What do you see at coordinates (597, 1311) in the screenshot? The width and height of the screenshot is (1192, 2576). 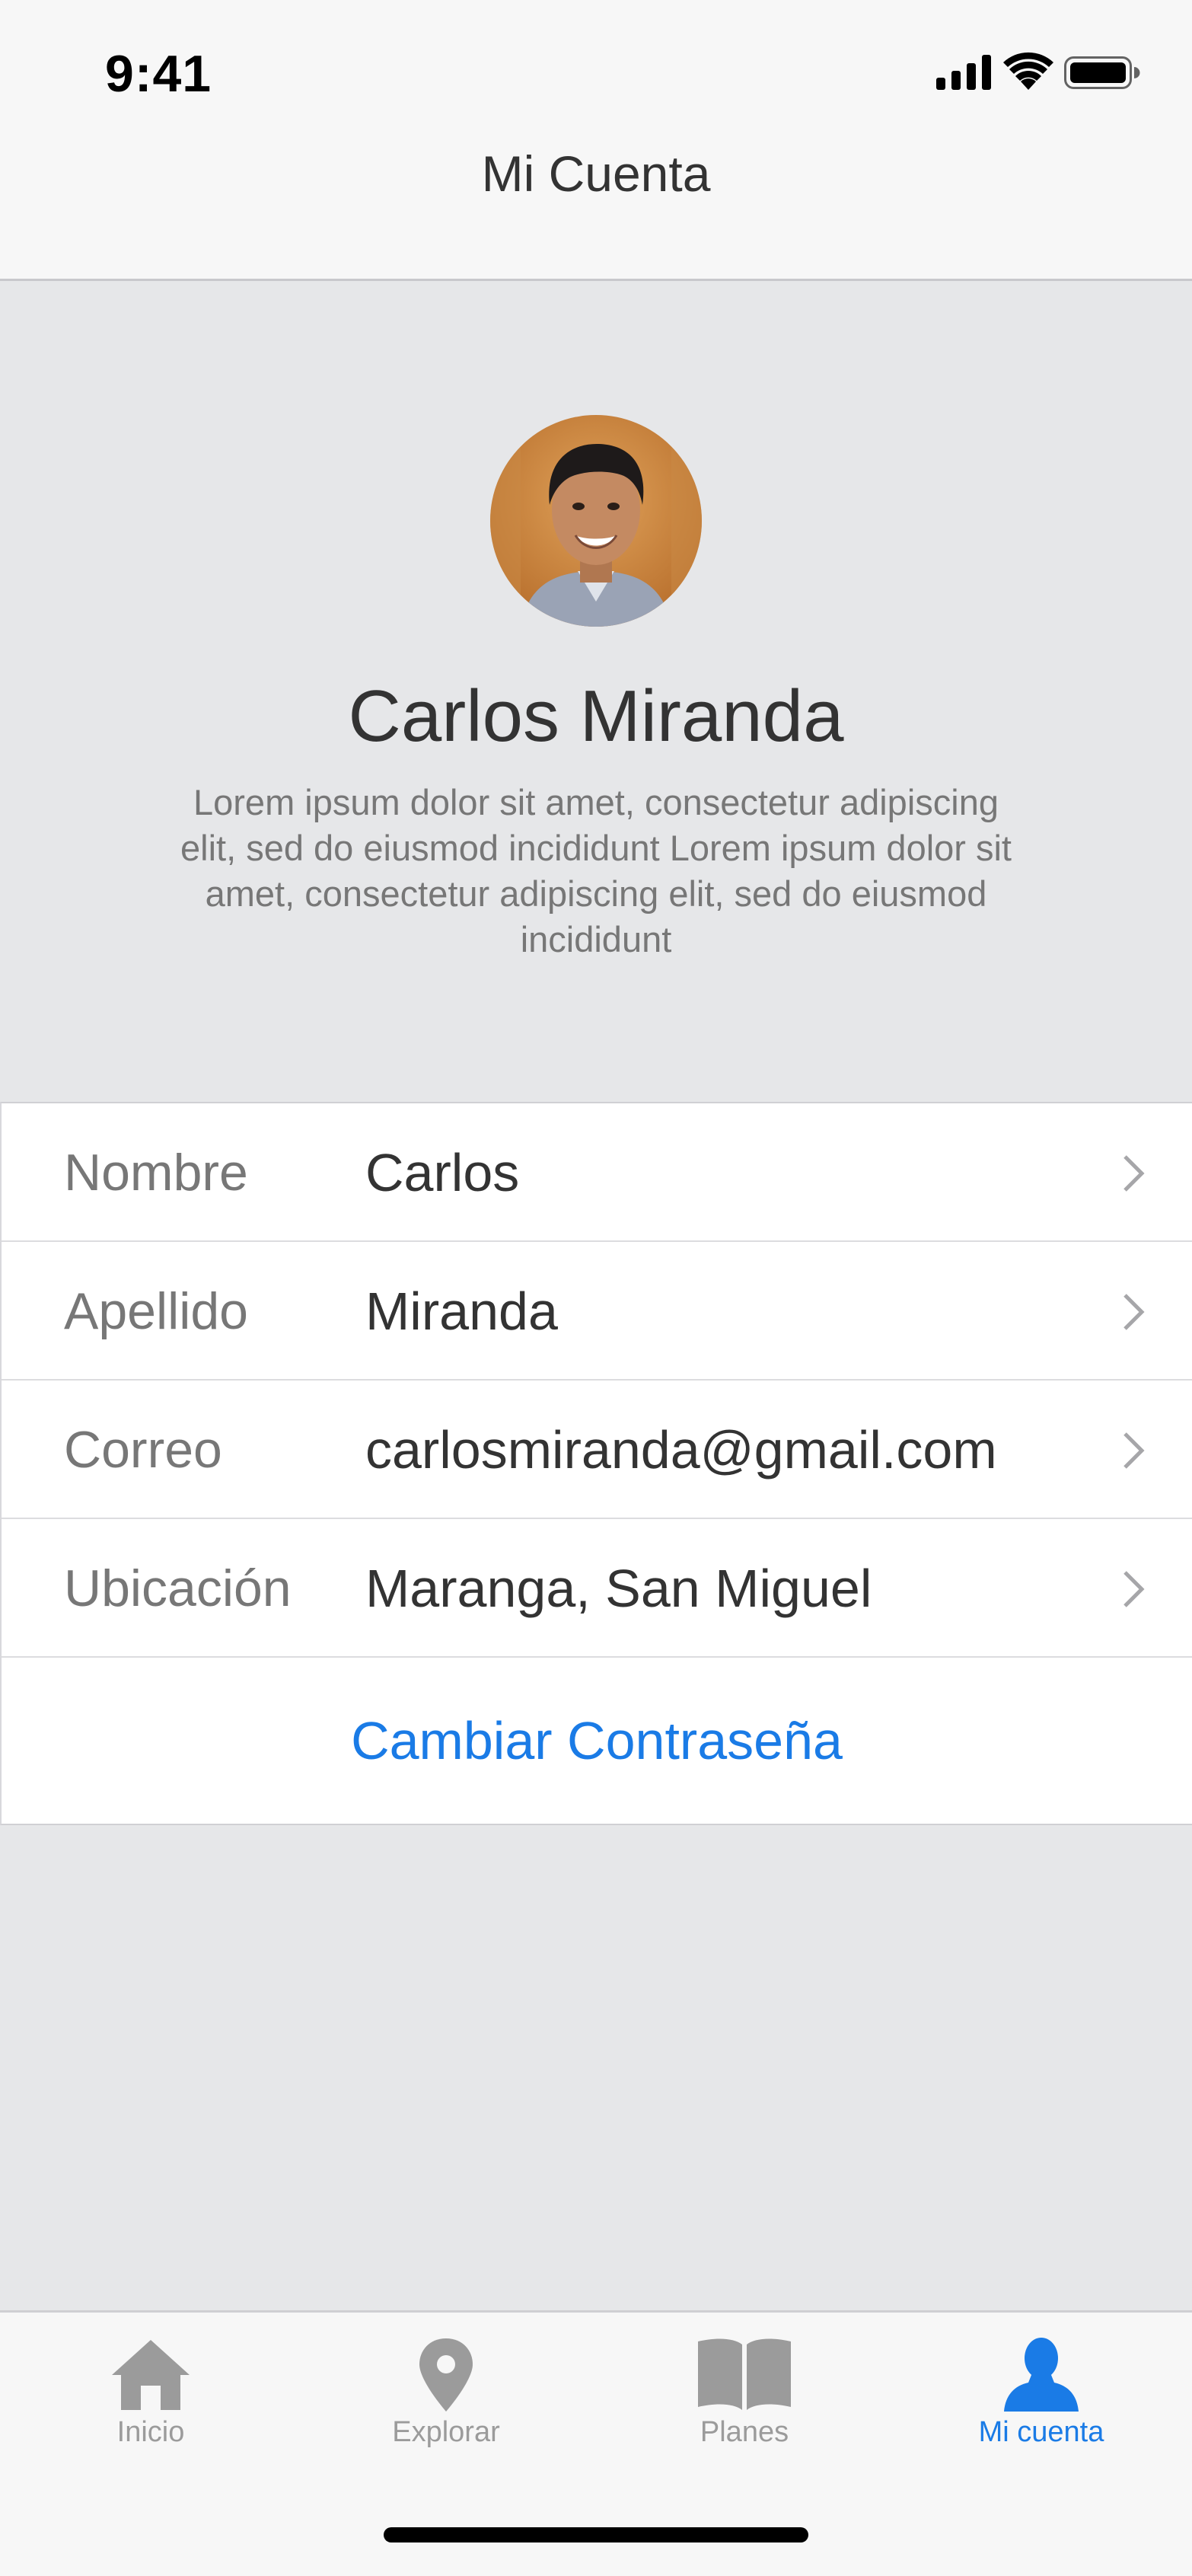 I see `field-row-apellido: Apellido Miranda` at bounding box center [597, 1311].